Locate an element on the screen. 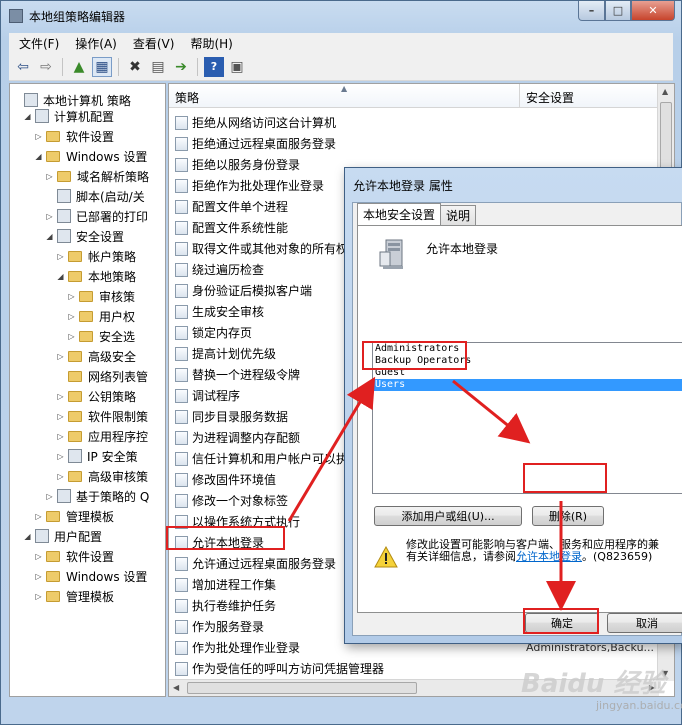 This screenshot has width=682, height=726. watermark: Baidu 经验 is located at coordinates (593, 684).